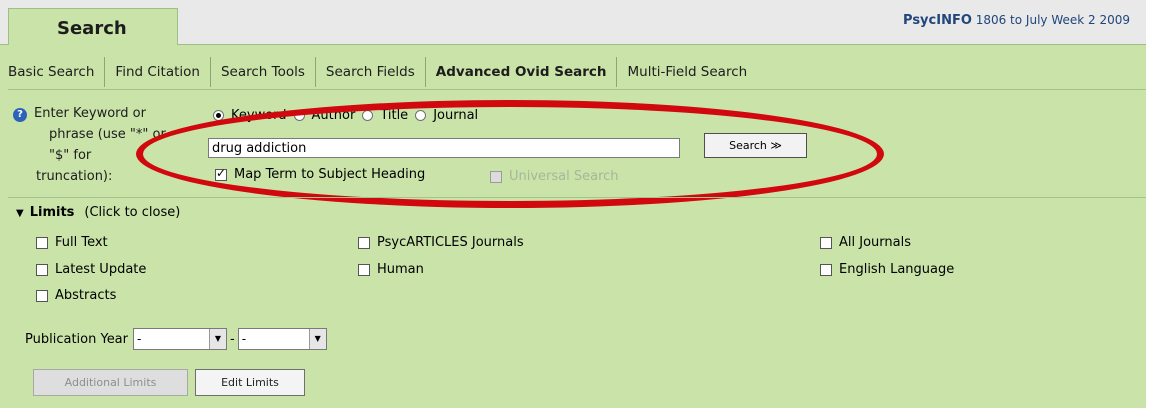  What do you see at coordinates (299, 115) in the screenshot?
I see `radio-author` at bounding box center [299, 115].